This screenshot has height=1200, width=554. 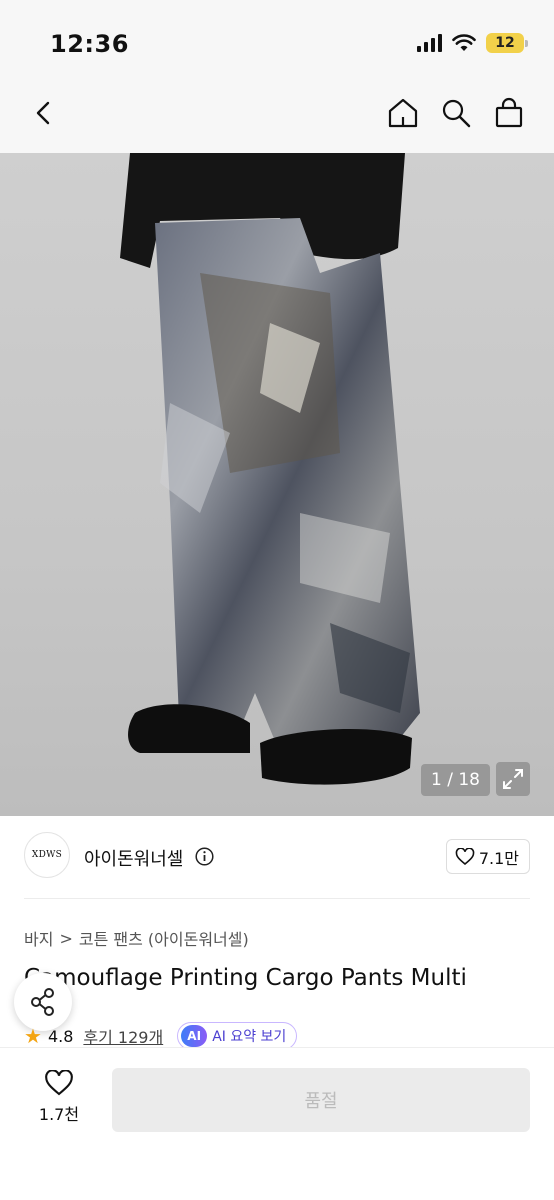 What do you see at coordinates (456, 113) in the screenshot?
I see `search-icon` at bounding box center [456, 113].